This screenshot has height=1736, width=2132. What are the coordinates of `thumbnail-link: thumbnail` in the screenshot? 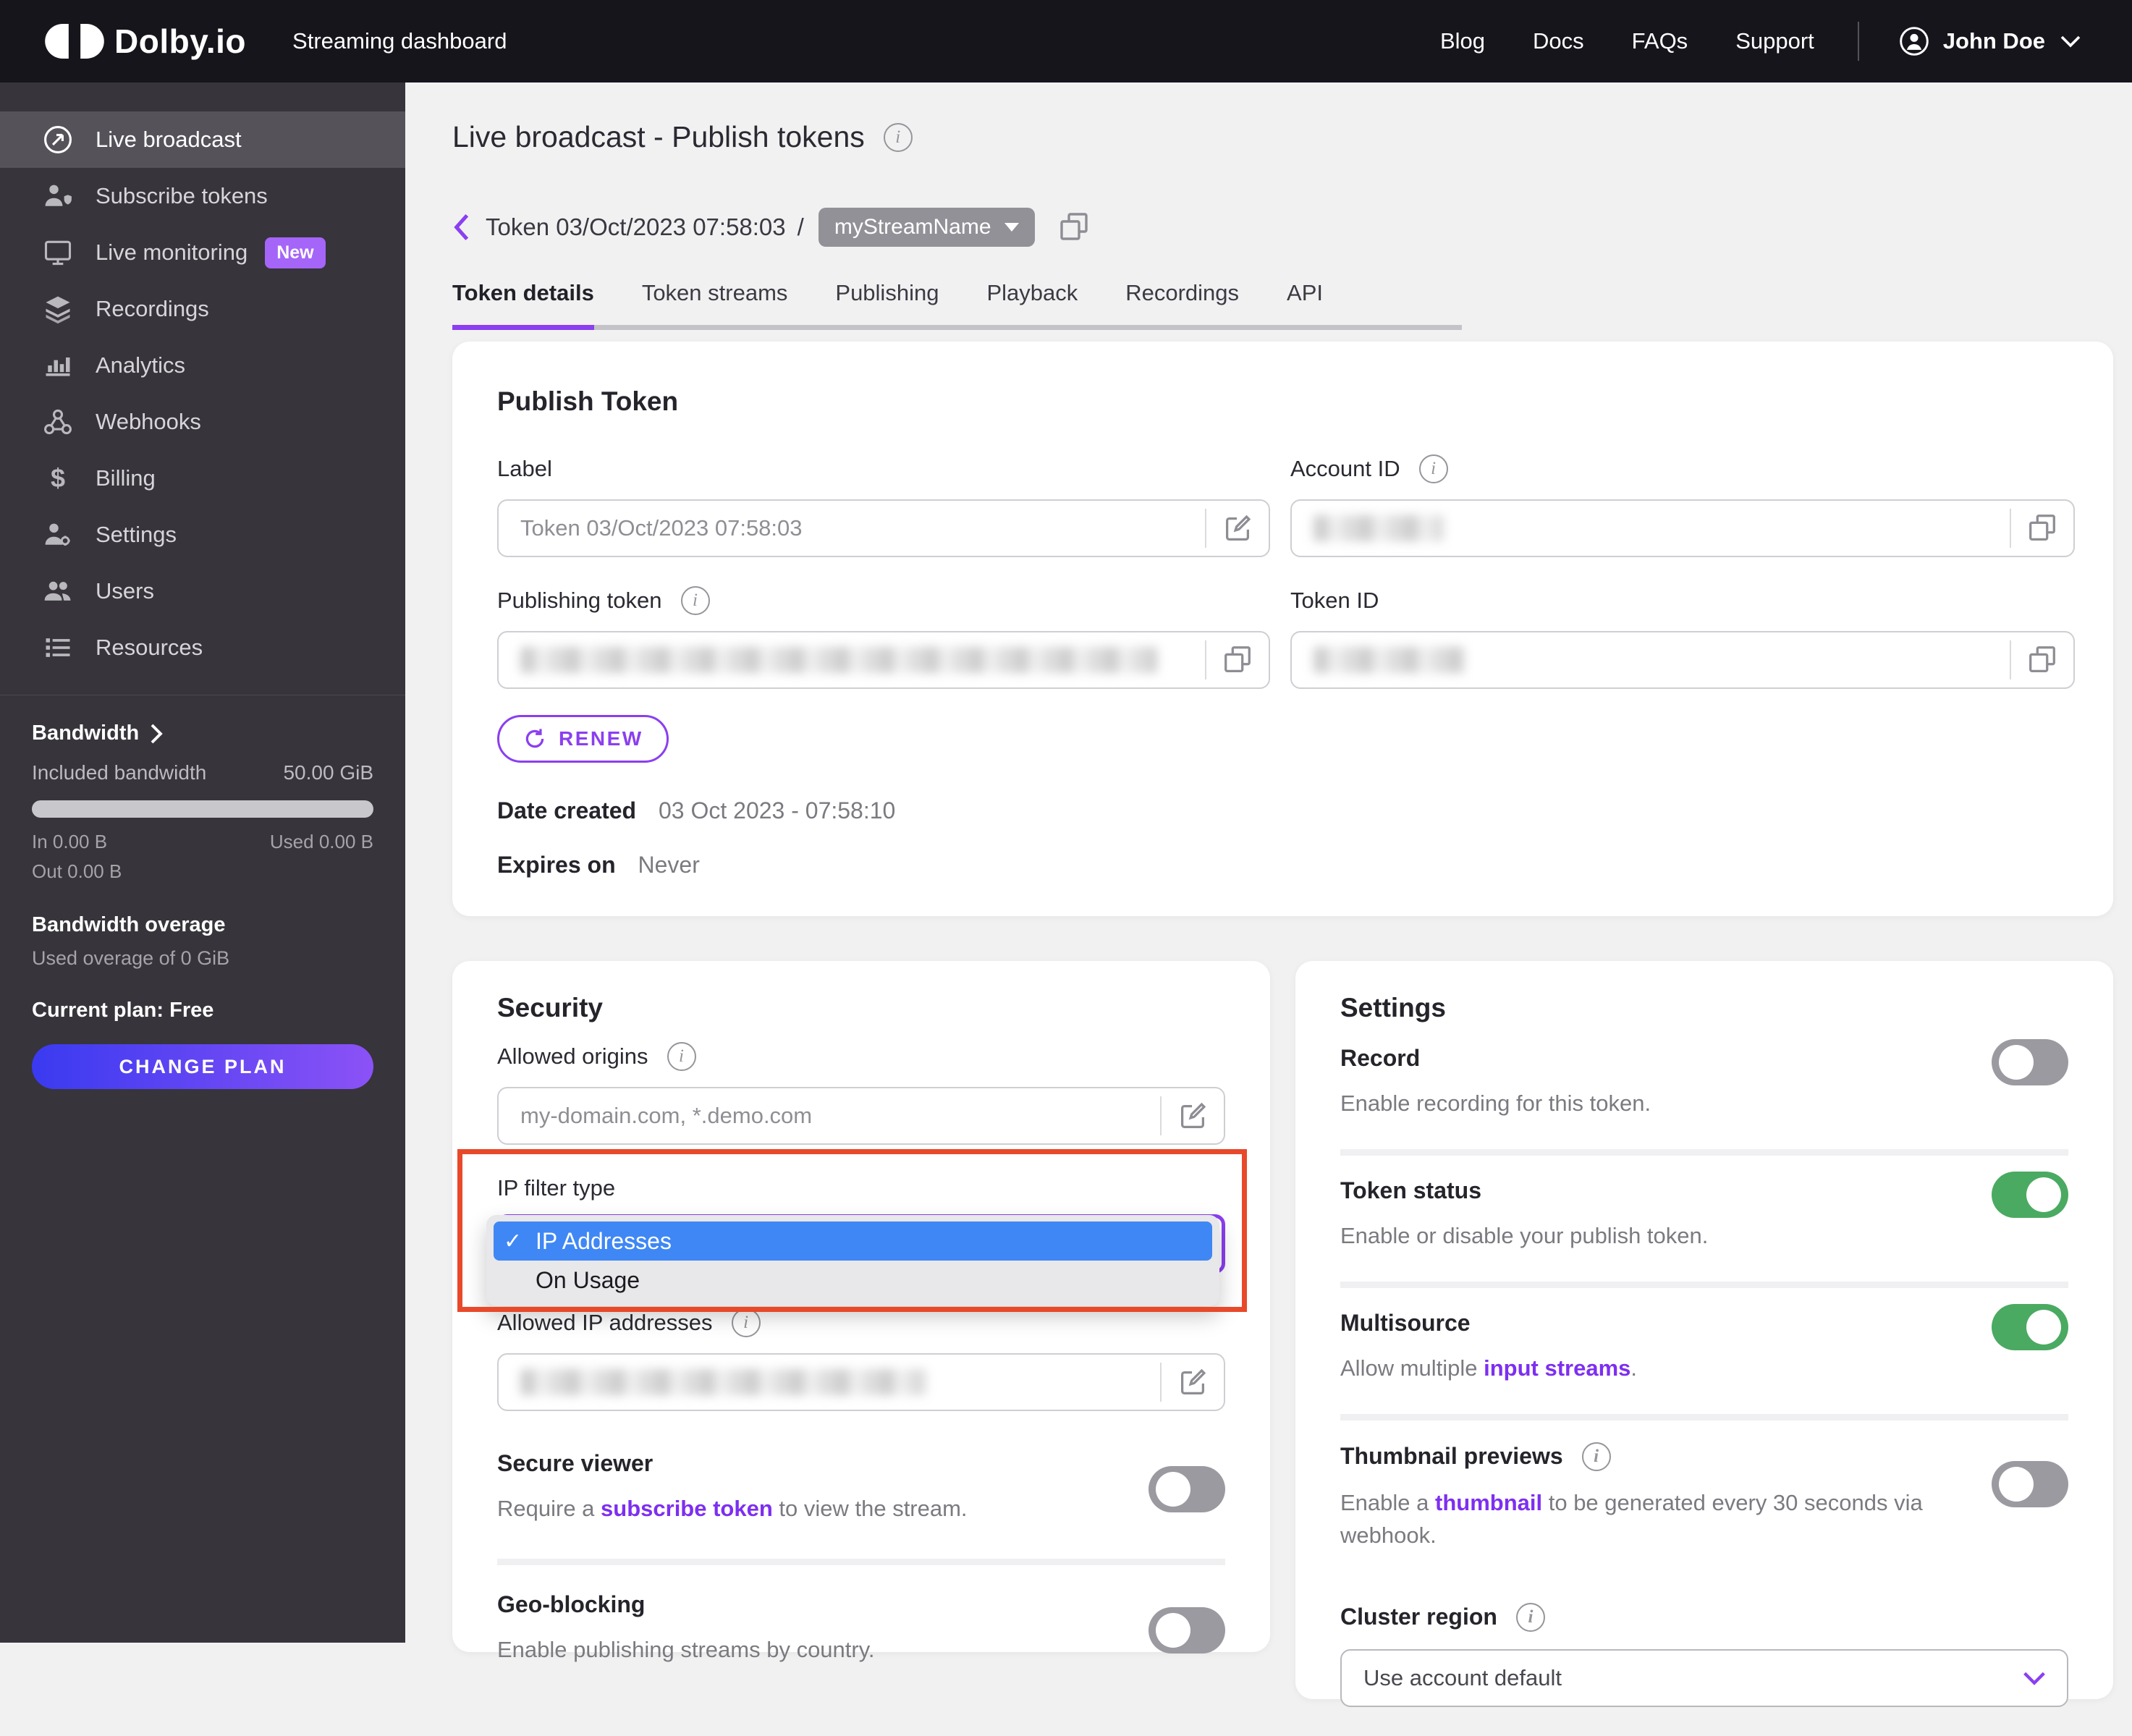 It's located at (1488, 1502).